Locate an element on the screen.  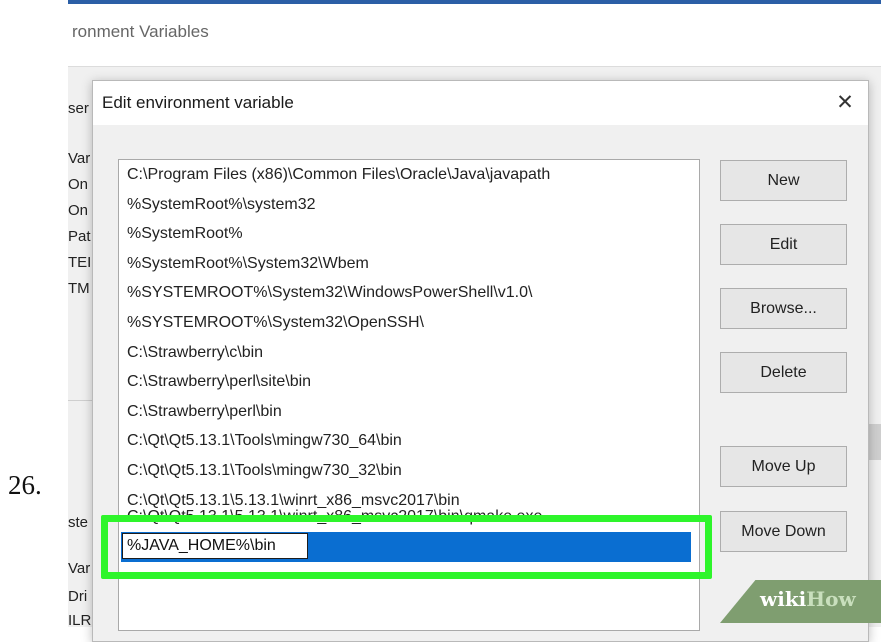
list-item: C:\Strawberry\c\bin is located at coordinates (409, 353).